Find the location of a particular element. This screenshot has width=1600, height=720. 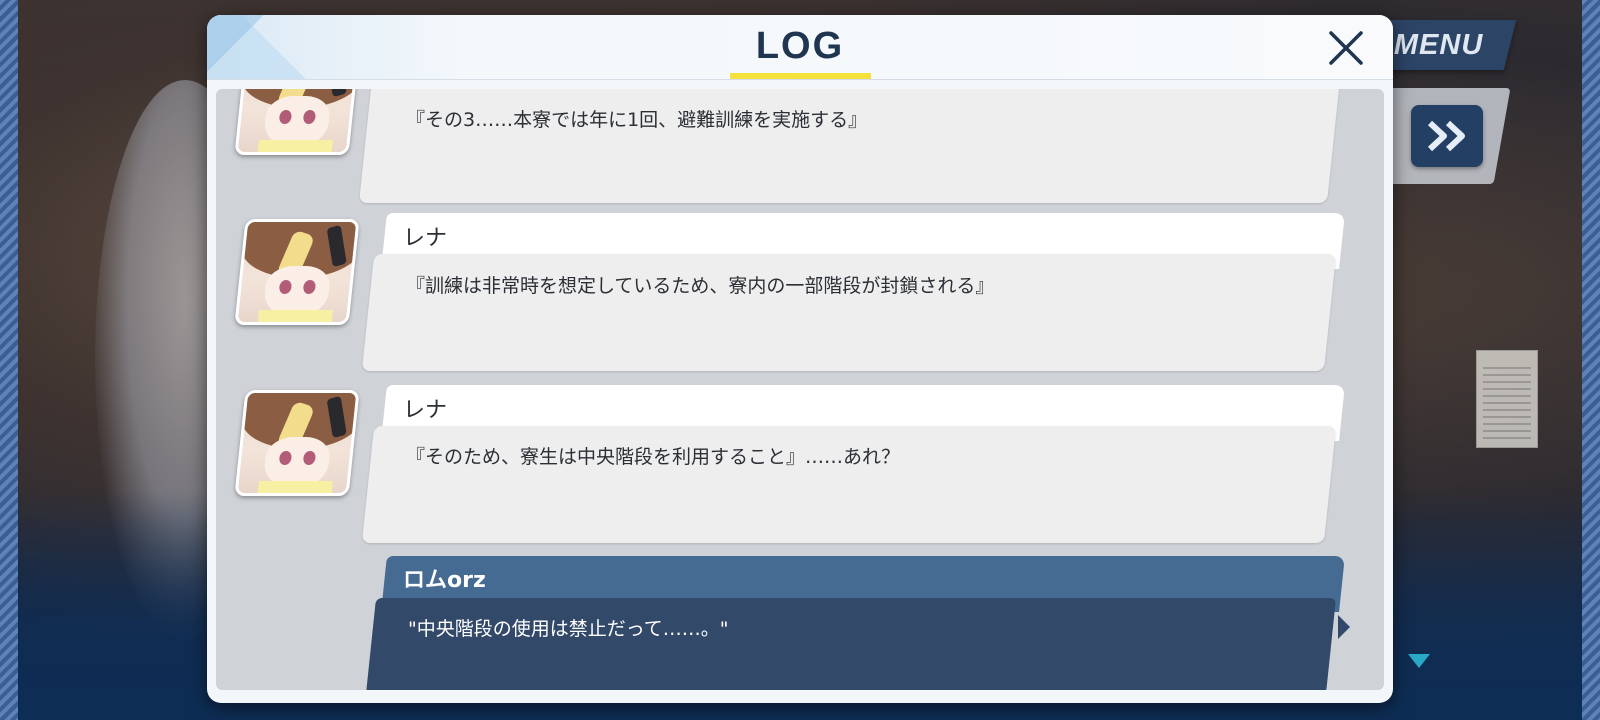

close-icon is located at coordinates (1346, 48).